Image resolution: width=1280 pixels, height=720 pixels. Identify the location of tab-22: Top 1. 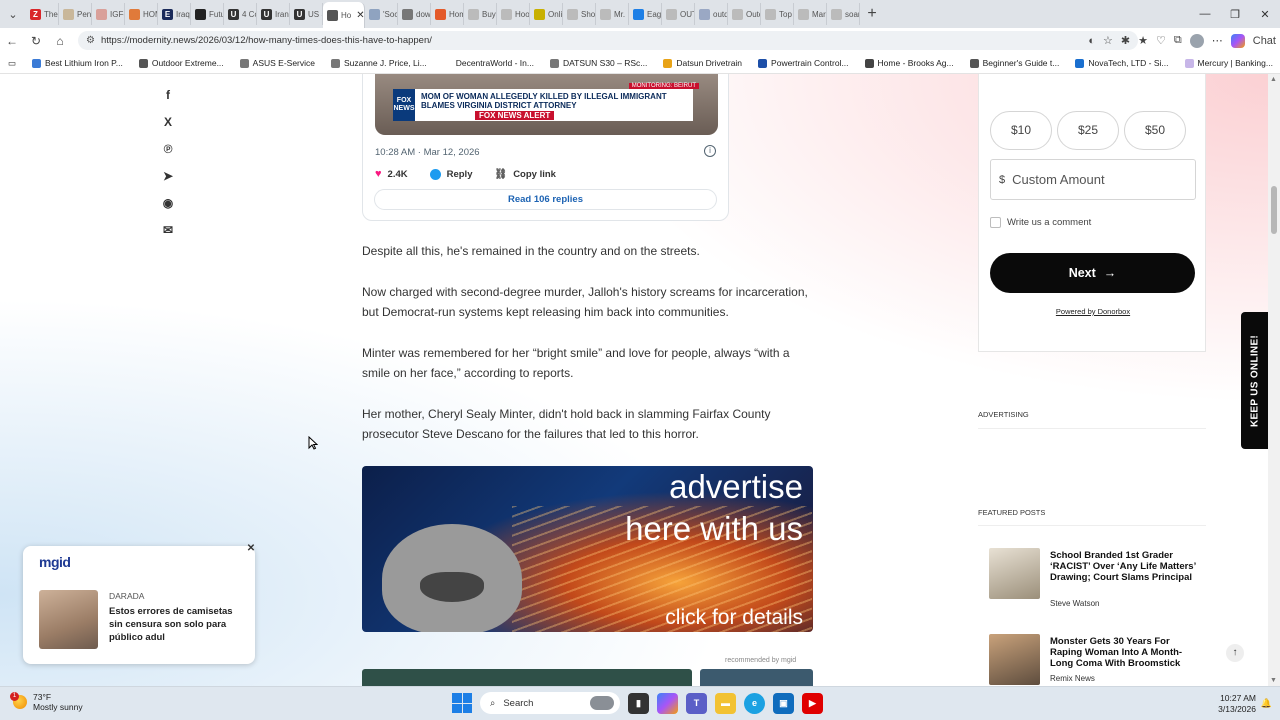
(777, 14).